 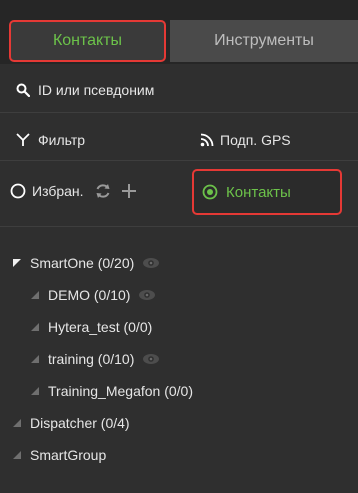 What do you see at coordinates (68, 455) in the screenshot?
I see `tree-item-label: SmartGroup` at bounding box center [68, 455].